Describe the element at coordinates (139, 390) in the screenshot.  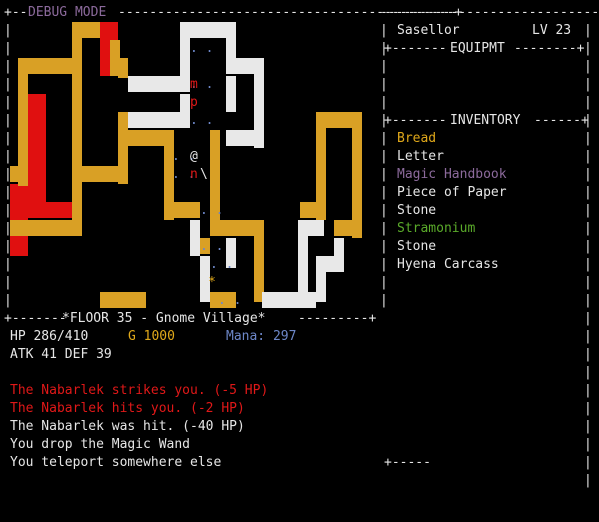
I see `log-message: The Nabarlek strikes you. (-5 HP)` at that location.